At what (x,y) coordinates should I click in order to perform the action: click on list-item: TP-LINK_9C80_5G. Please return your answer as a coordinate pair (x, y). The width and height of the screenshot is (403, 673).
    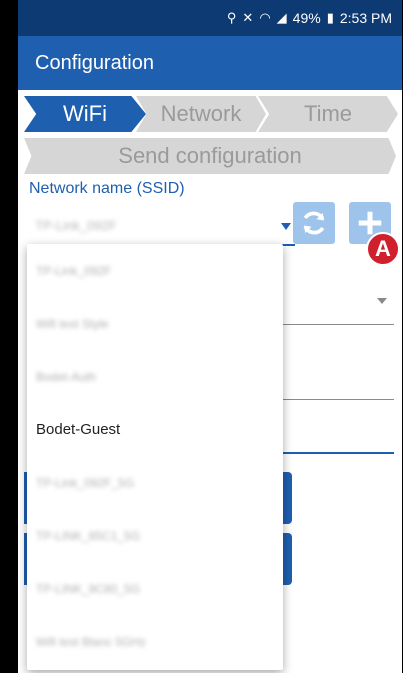
    Looking at the image, I should click on (155, 588).